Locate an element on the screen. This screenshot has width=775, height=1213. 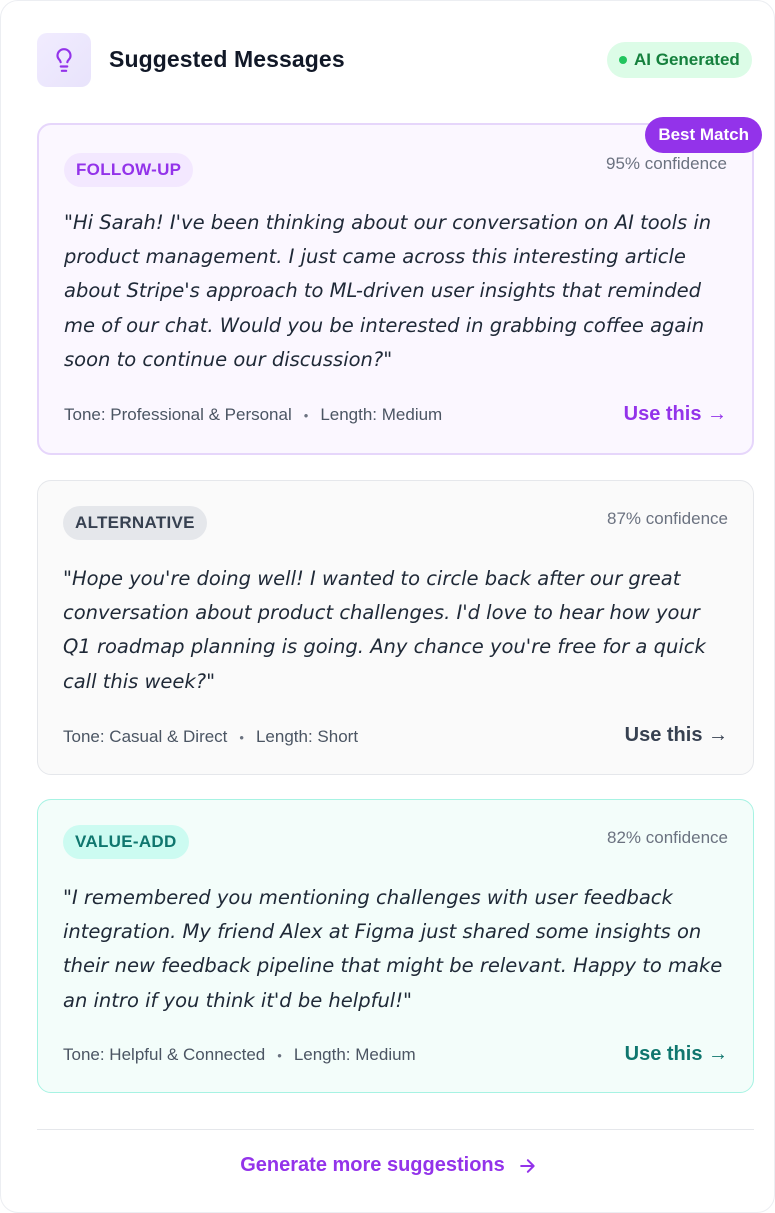
confidence-score: 82% confidence is located at coordinates (667, 837).